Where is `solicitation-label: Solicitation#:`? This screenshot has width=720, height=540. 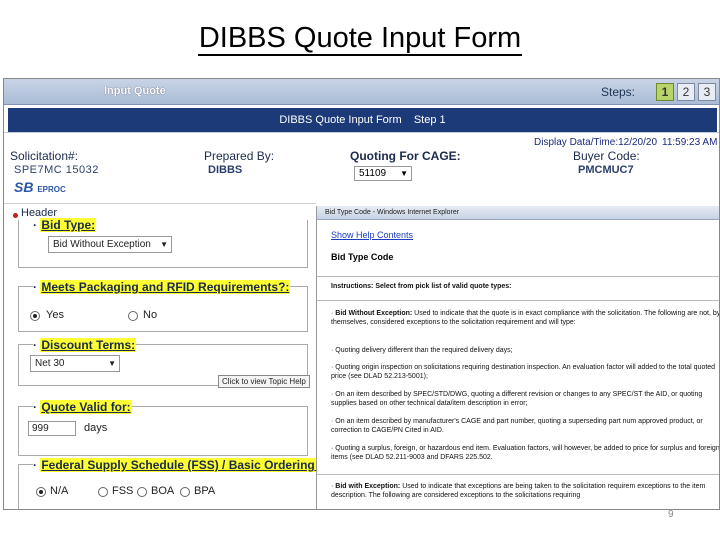
solicitation-label: Solicitation#: is located at coordinates (44, 156).